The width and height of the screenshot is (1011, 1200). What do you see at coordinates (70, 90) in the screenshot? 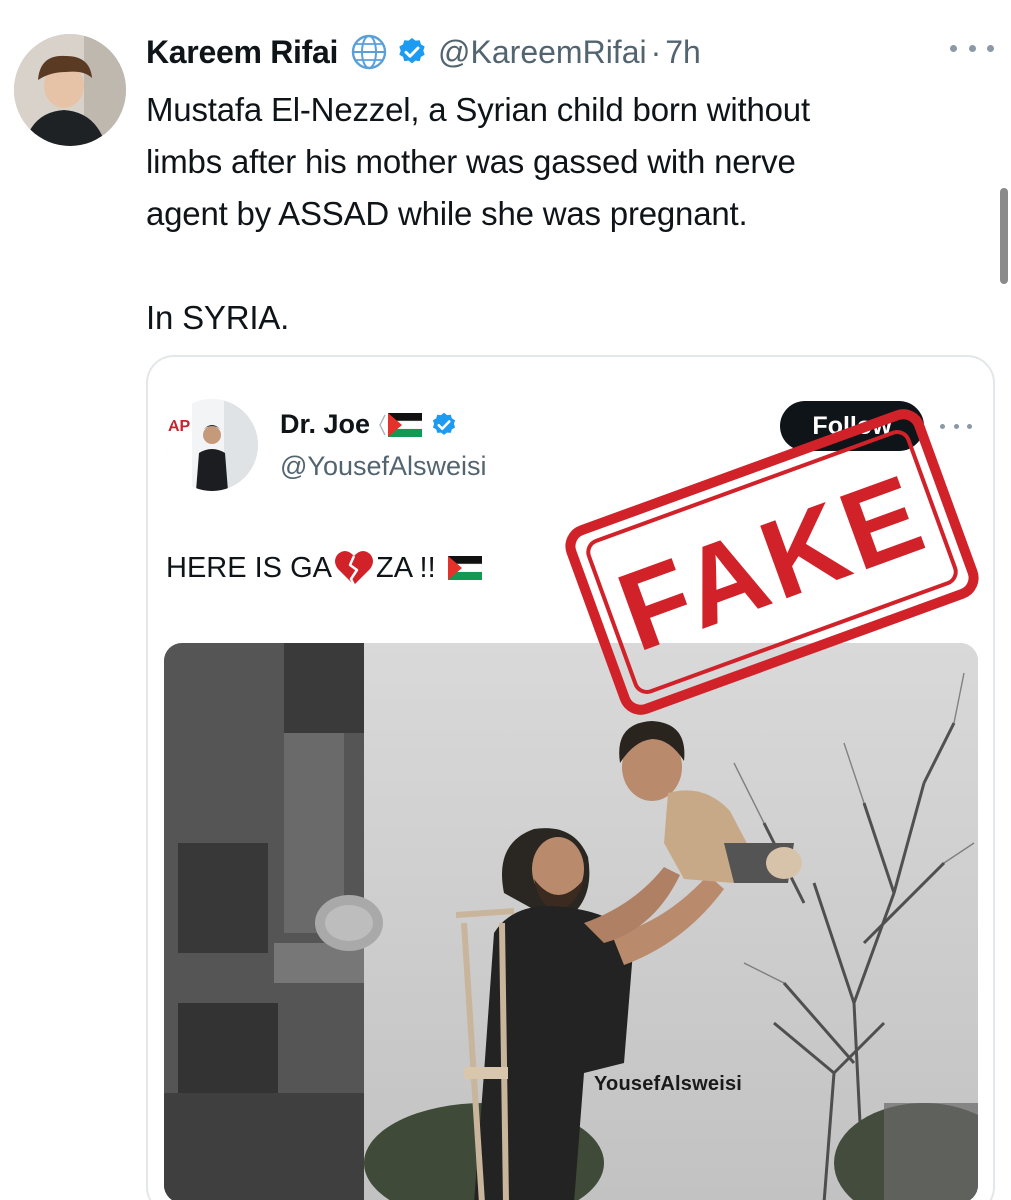
I see `author-avatar` at bounding box center [70, 90].